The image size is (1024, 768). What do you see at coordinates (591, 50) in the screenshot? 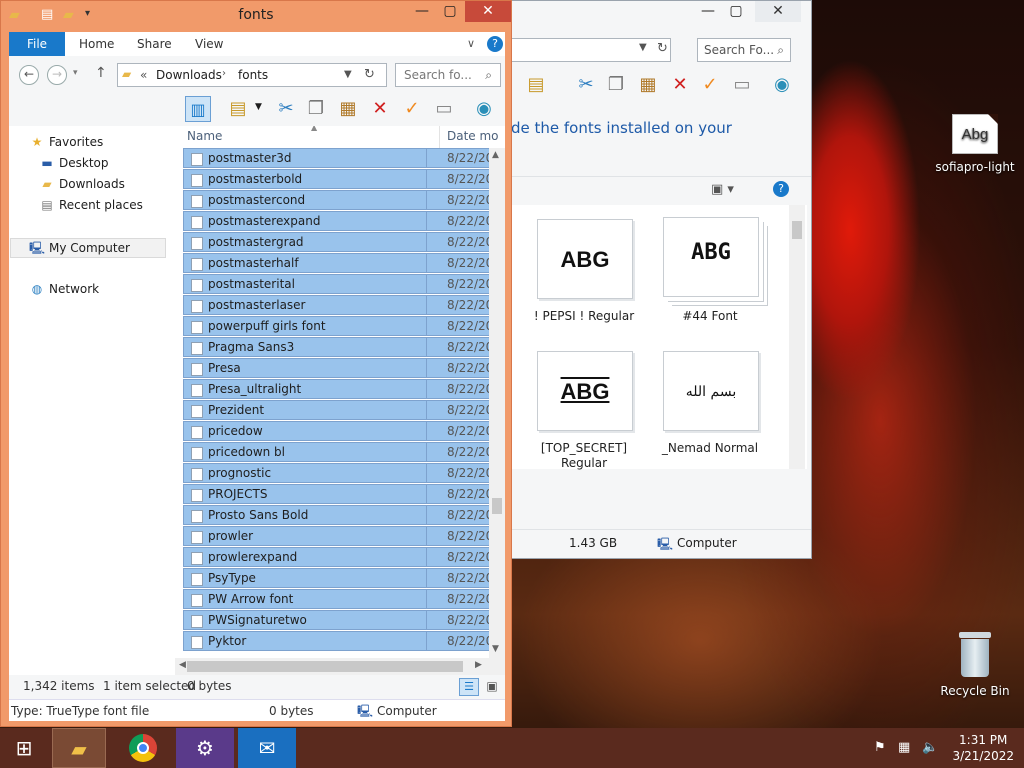
I see `address-bar: ▼ ↻` at bounding box center [591, 50].